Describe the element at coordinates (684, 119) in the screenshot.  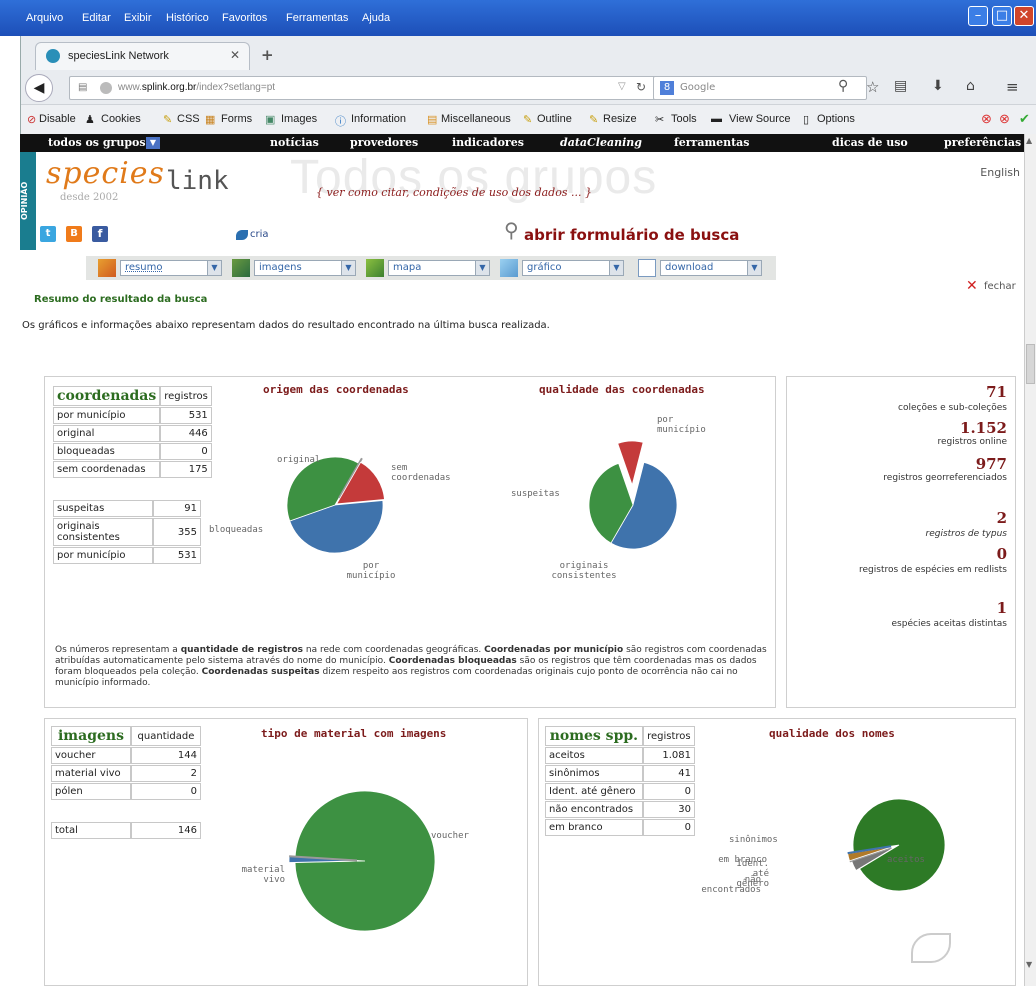
I see `tool-tools: Tools` at that location.